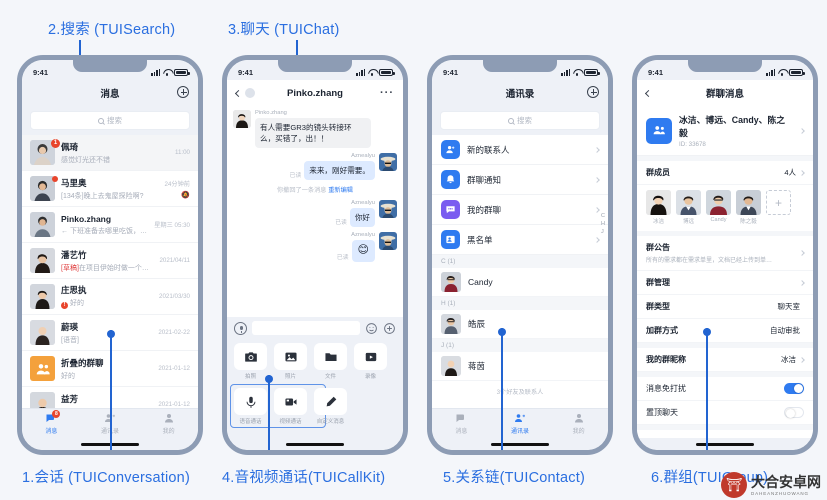 Image resolution: width=827 pixels, height=500 pixels. I want to click on entry-blocklist: 黑名单, so click(520, 240).